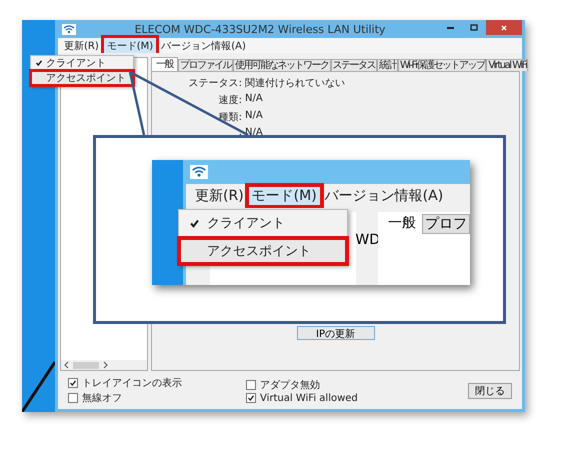  Describe the element at coordinates (353, 65) in the screenshot. I see `tab: ステータス` at that location.